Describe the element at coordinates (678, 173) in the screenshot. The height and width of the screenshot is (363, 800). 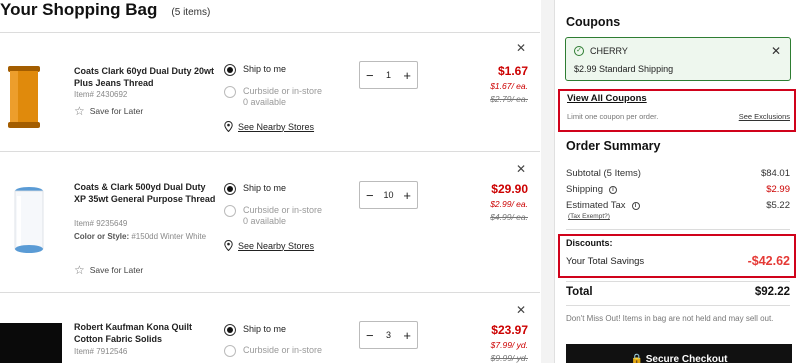
I see `subtotal-row: Subtotal (5 Items) $84.01` at that location.